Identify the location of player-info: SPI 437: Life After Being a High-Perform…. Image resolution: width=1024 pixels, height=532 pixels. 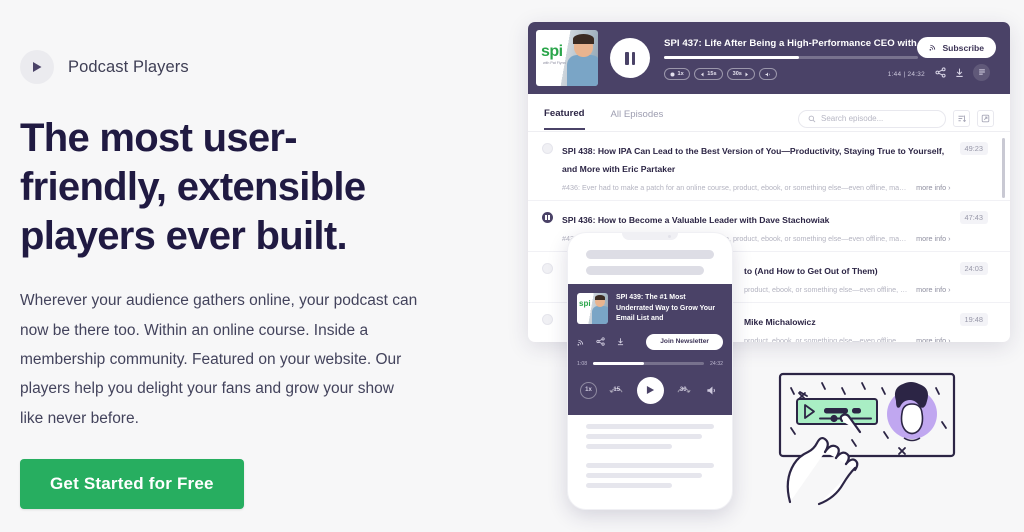
(796, 58).